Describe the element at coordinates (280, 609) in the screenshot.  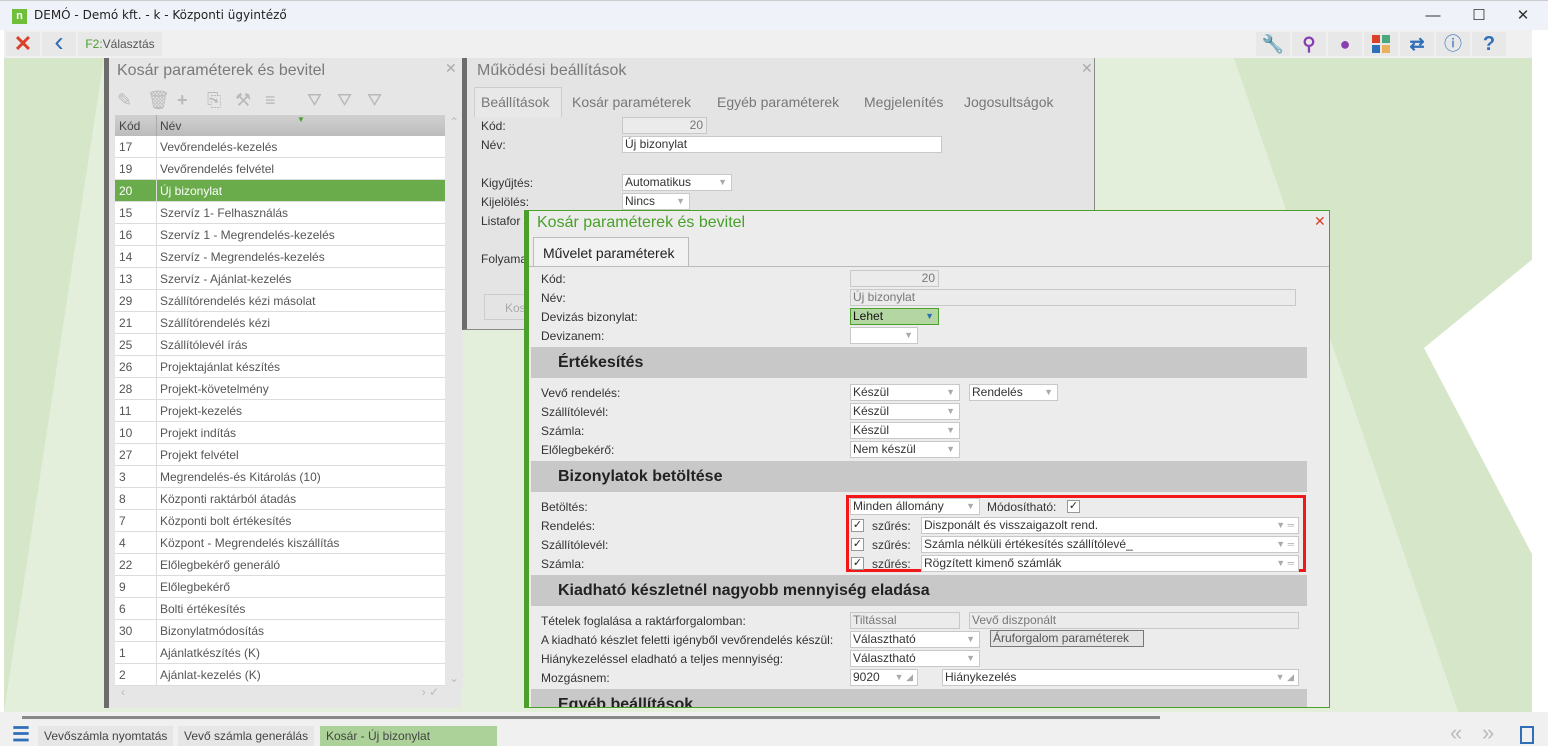
I see `table-row: 6 Bolti értékesítés` at that location.